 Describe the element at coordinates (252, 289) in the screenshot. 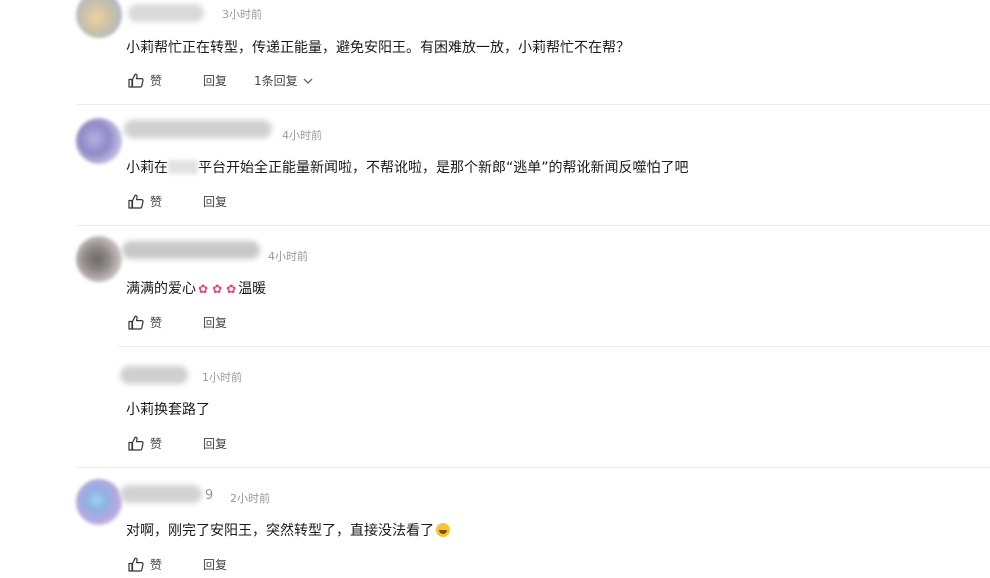

I see `comment-text-part: 温暖` at that location.